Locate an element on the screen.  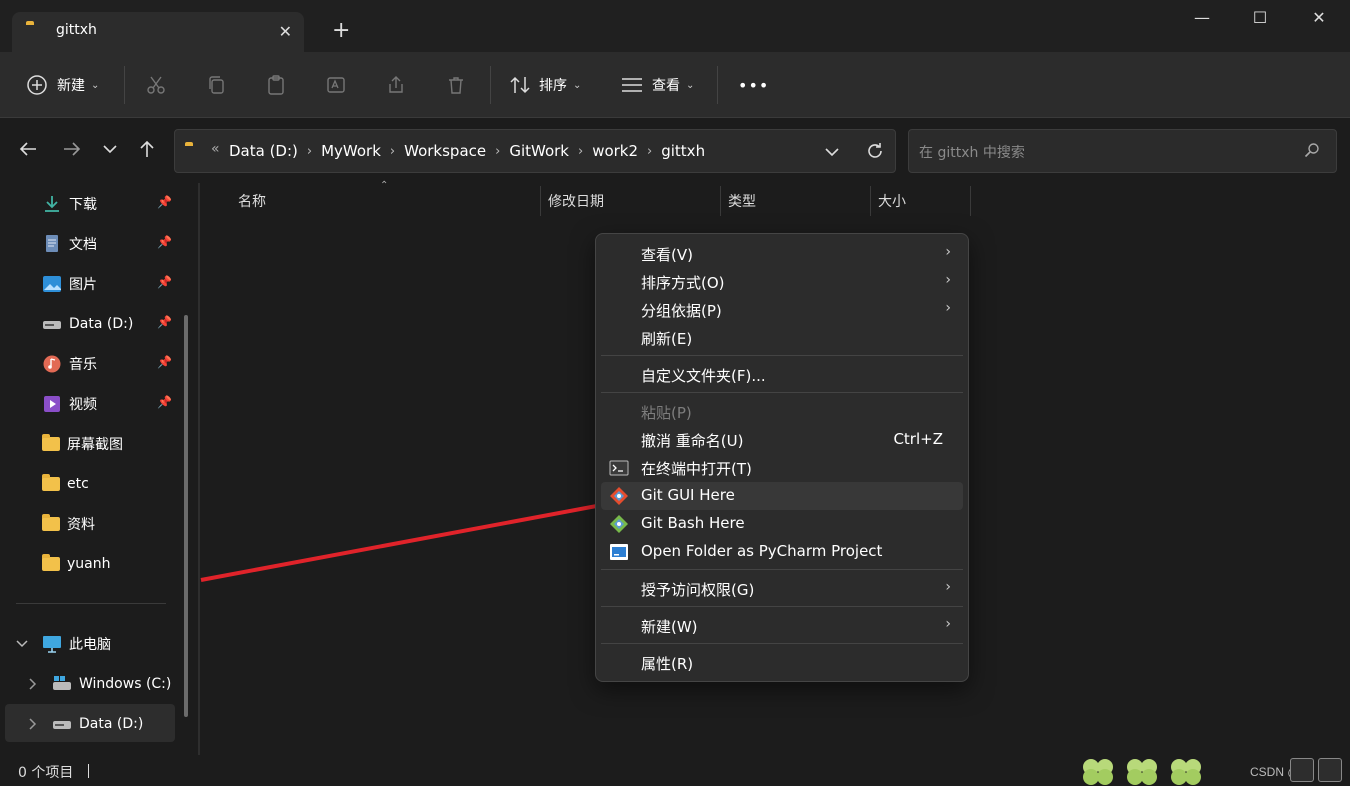
tiles-view-button is located at coordinates (1330, 770).